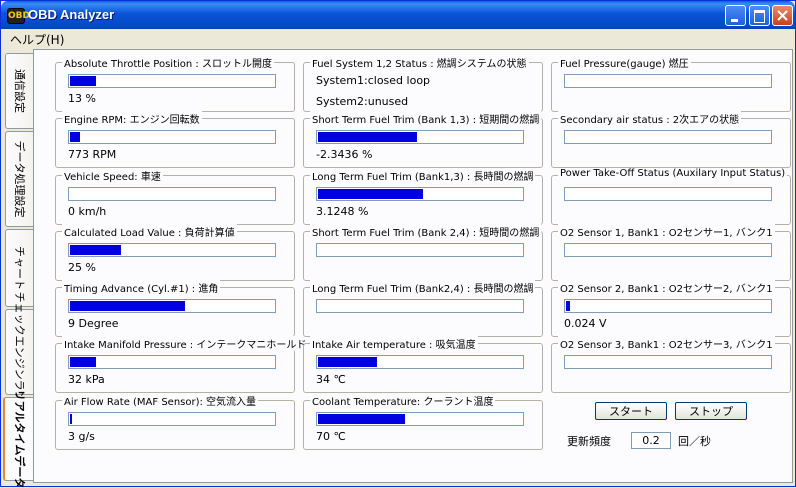 The height and width of the screenshot is (488, 796). I want to click on timing-advance-label: Timing Advance (Cyl.#1) : 進角, so click(141, 287).